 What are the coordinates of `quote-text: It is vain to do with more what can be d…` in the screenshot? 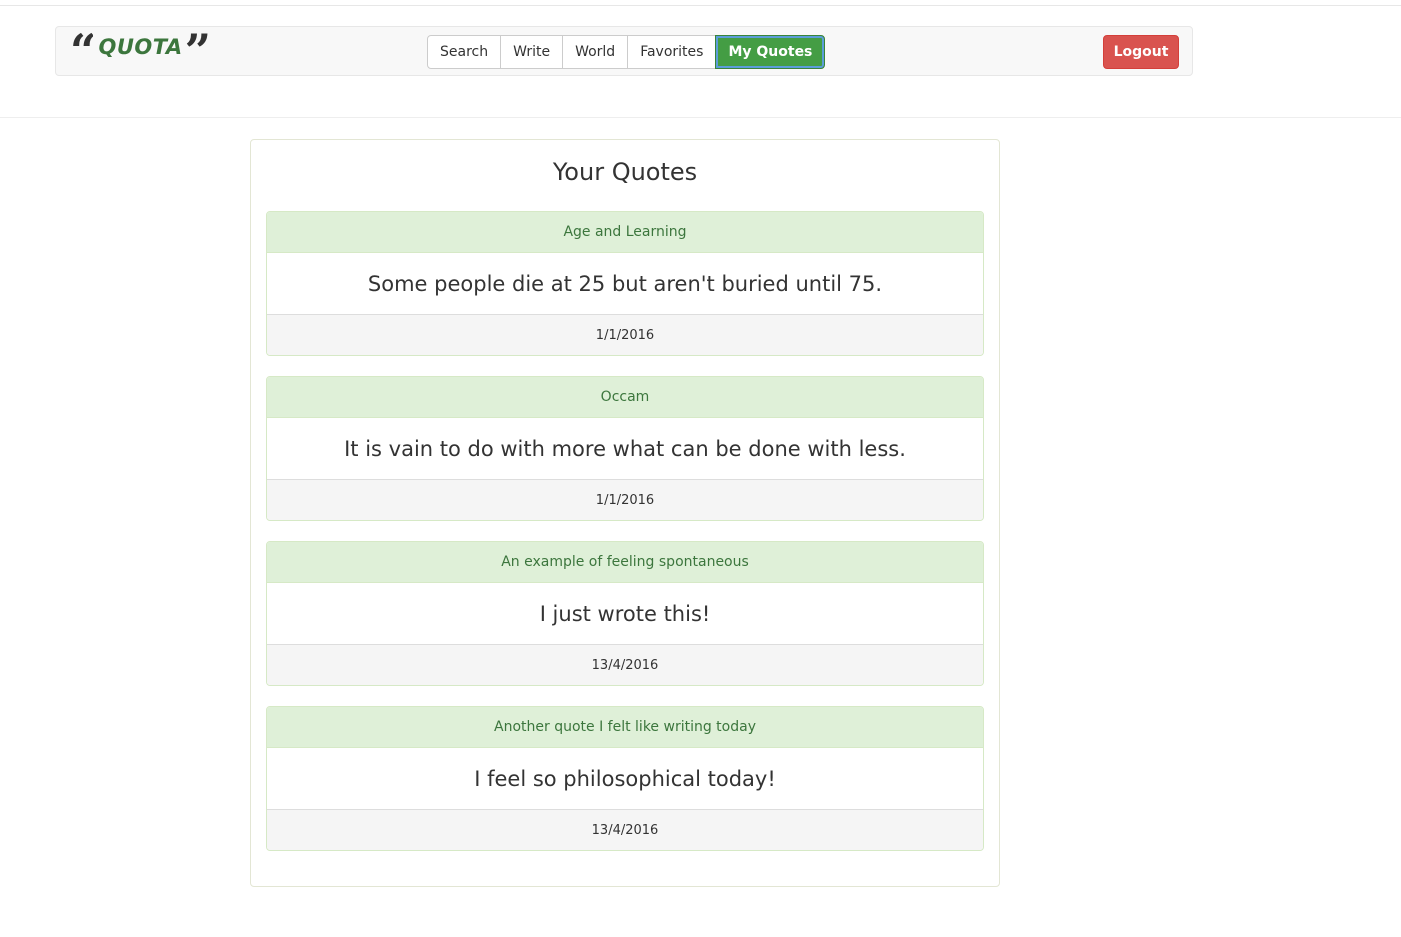 It's located at (625, 449).